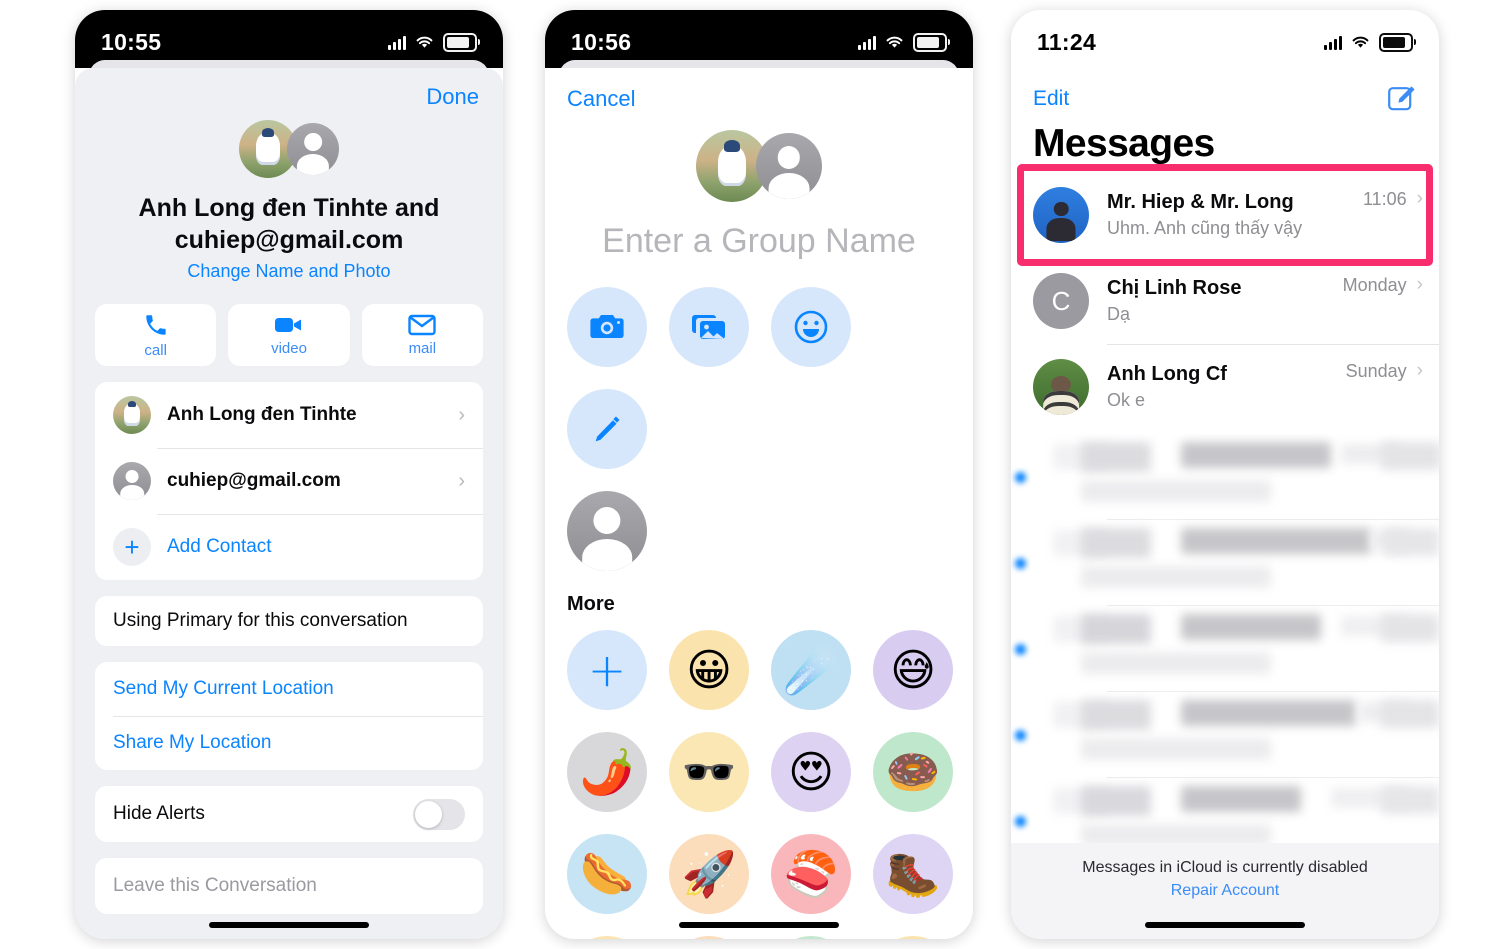 The image size is (1505, 949). I want to click on plus-icon: +, so click(132, 547).